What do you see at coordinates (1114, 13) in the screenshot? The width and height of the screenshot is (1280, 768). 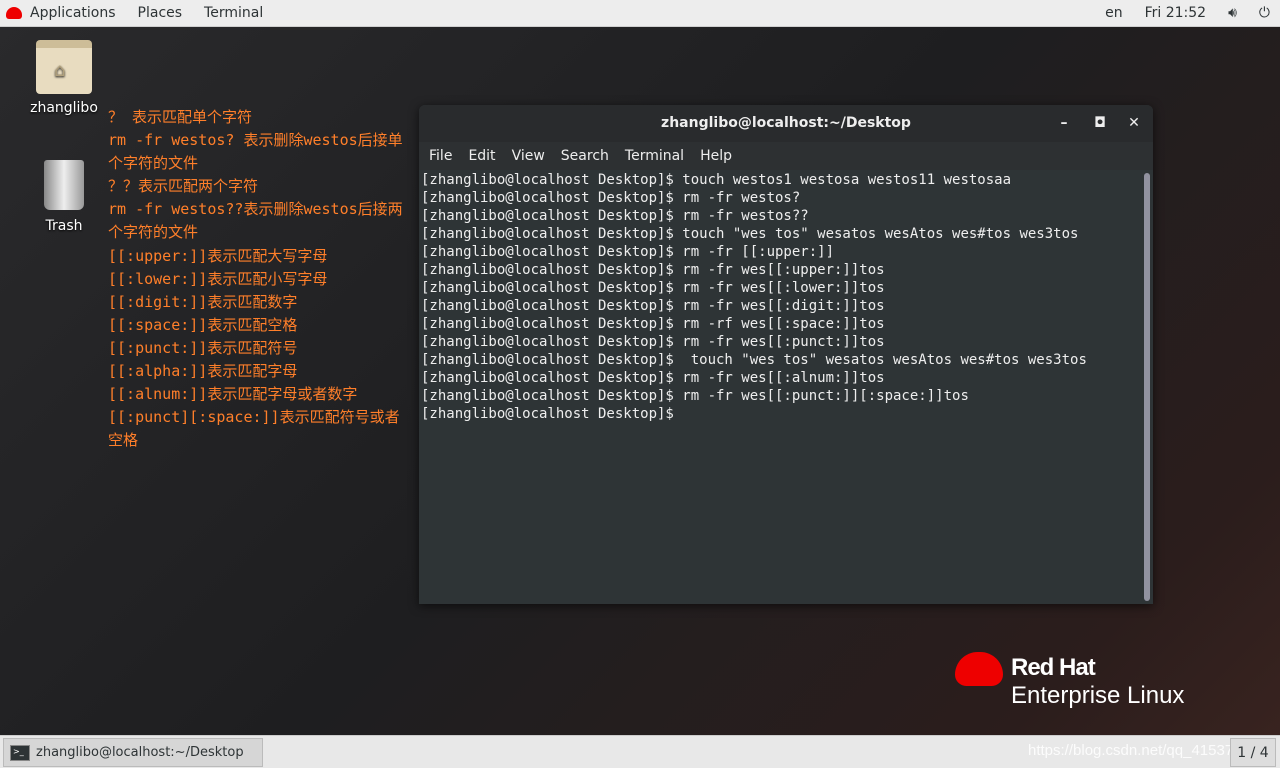 I see `language-indicator: en` at bounding box center [1114, 13].